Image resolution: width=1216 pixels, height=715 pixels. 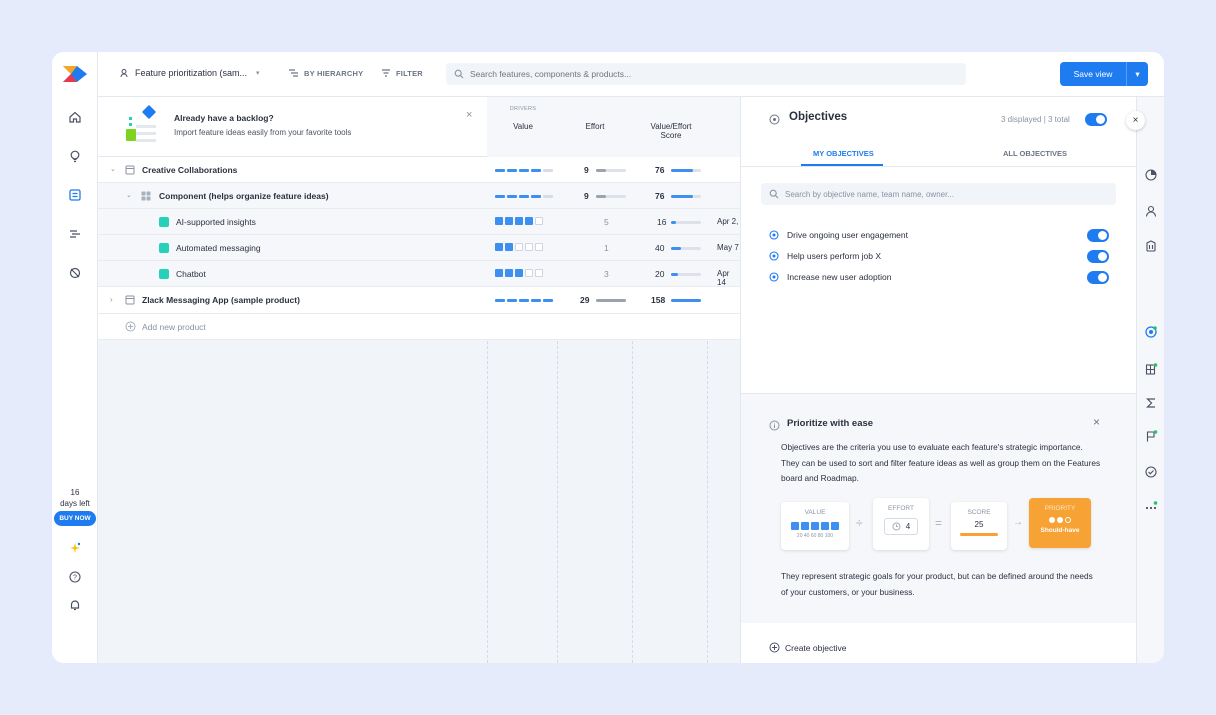 What do you see at coordinates (843, 153) in the screenshot?
I see `tab-my-objectives: MY OBJECTIVES` at bounding box center [843, 153].